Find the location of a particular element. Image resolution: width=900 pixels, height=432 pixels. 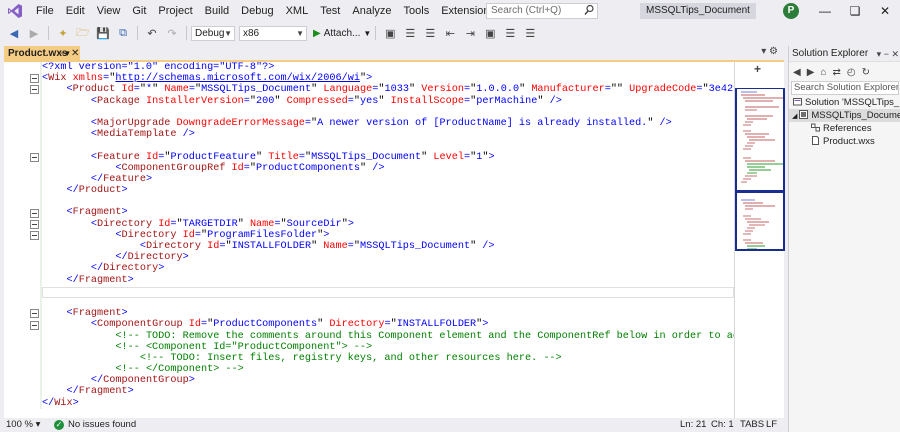

tree-item: ◢ MSSQLTips_Document is located at coordinates (844, 115).